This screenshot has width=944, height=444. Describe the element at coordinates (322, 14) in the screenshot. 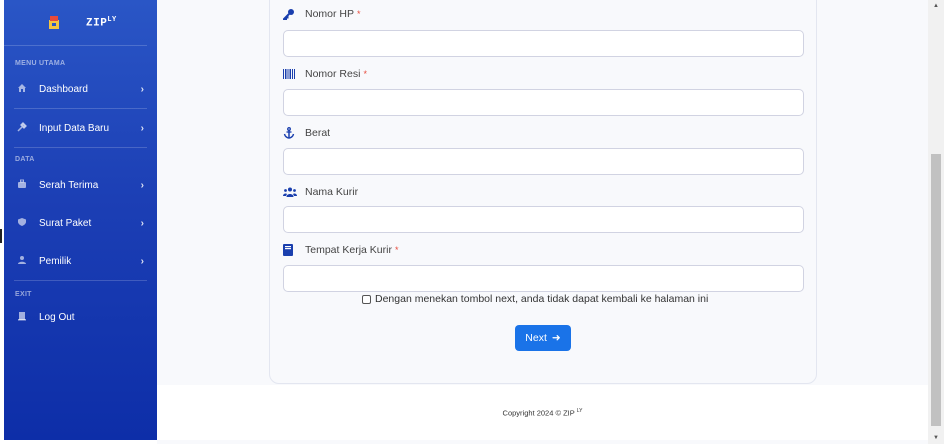

I see `field-label-nomor-hp: Nomor HP *` at that location.